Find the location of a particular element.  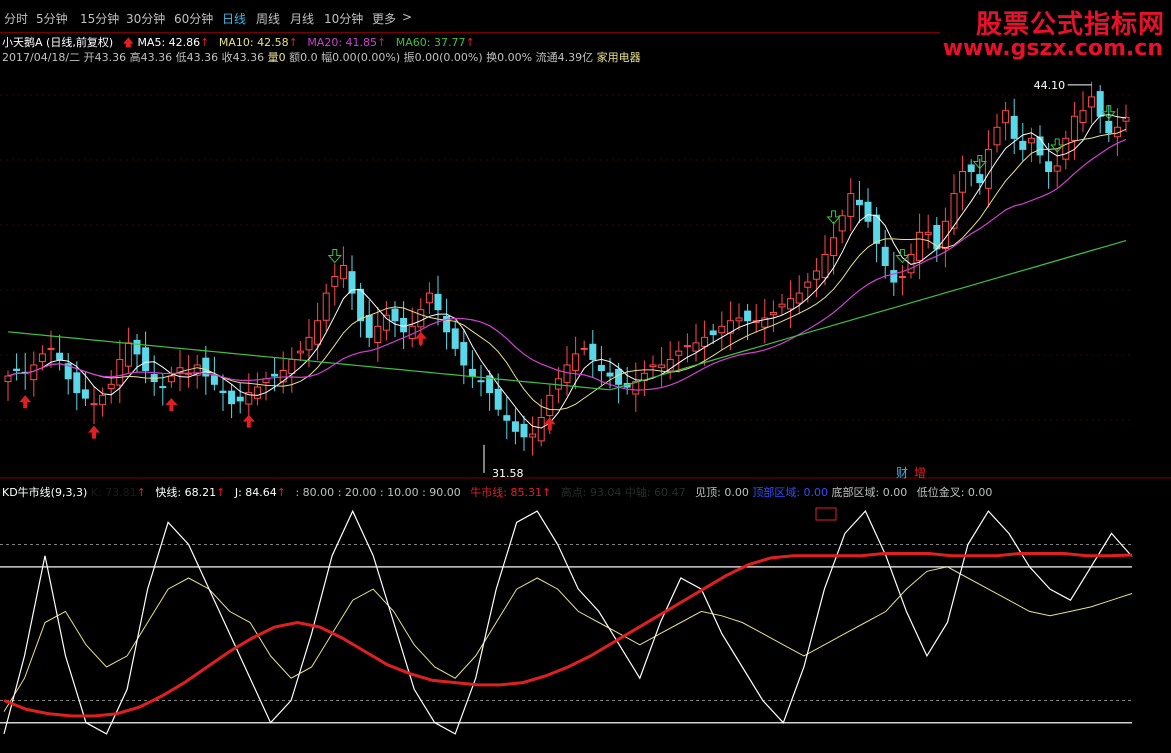

level-20: : 20.00 is located at coordinates (357, 492).